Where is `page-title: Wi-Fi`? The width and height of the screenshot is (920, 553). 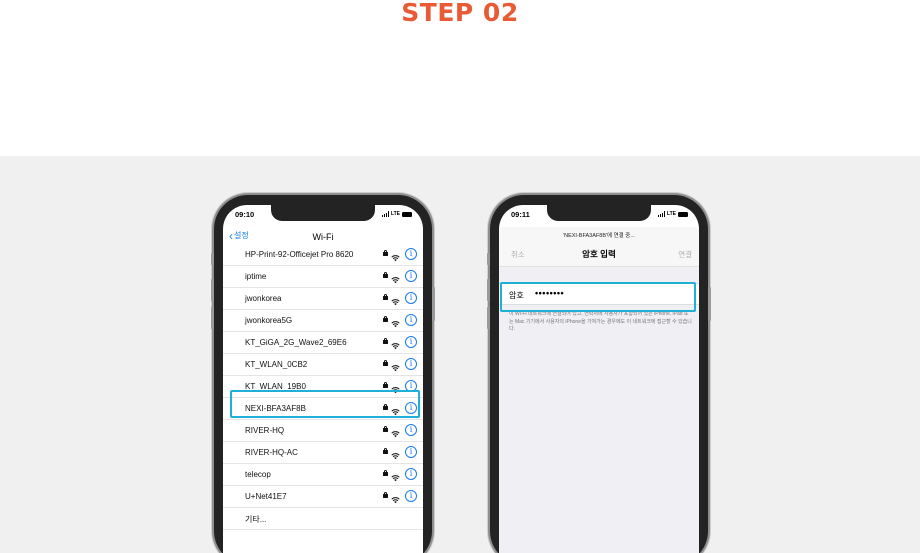
page-title: Wi-Fi is located at coordinates (323, 237).